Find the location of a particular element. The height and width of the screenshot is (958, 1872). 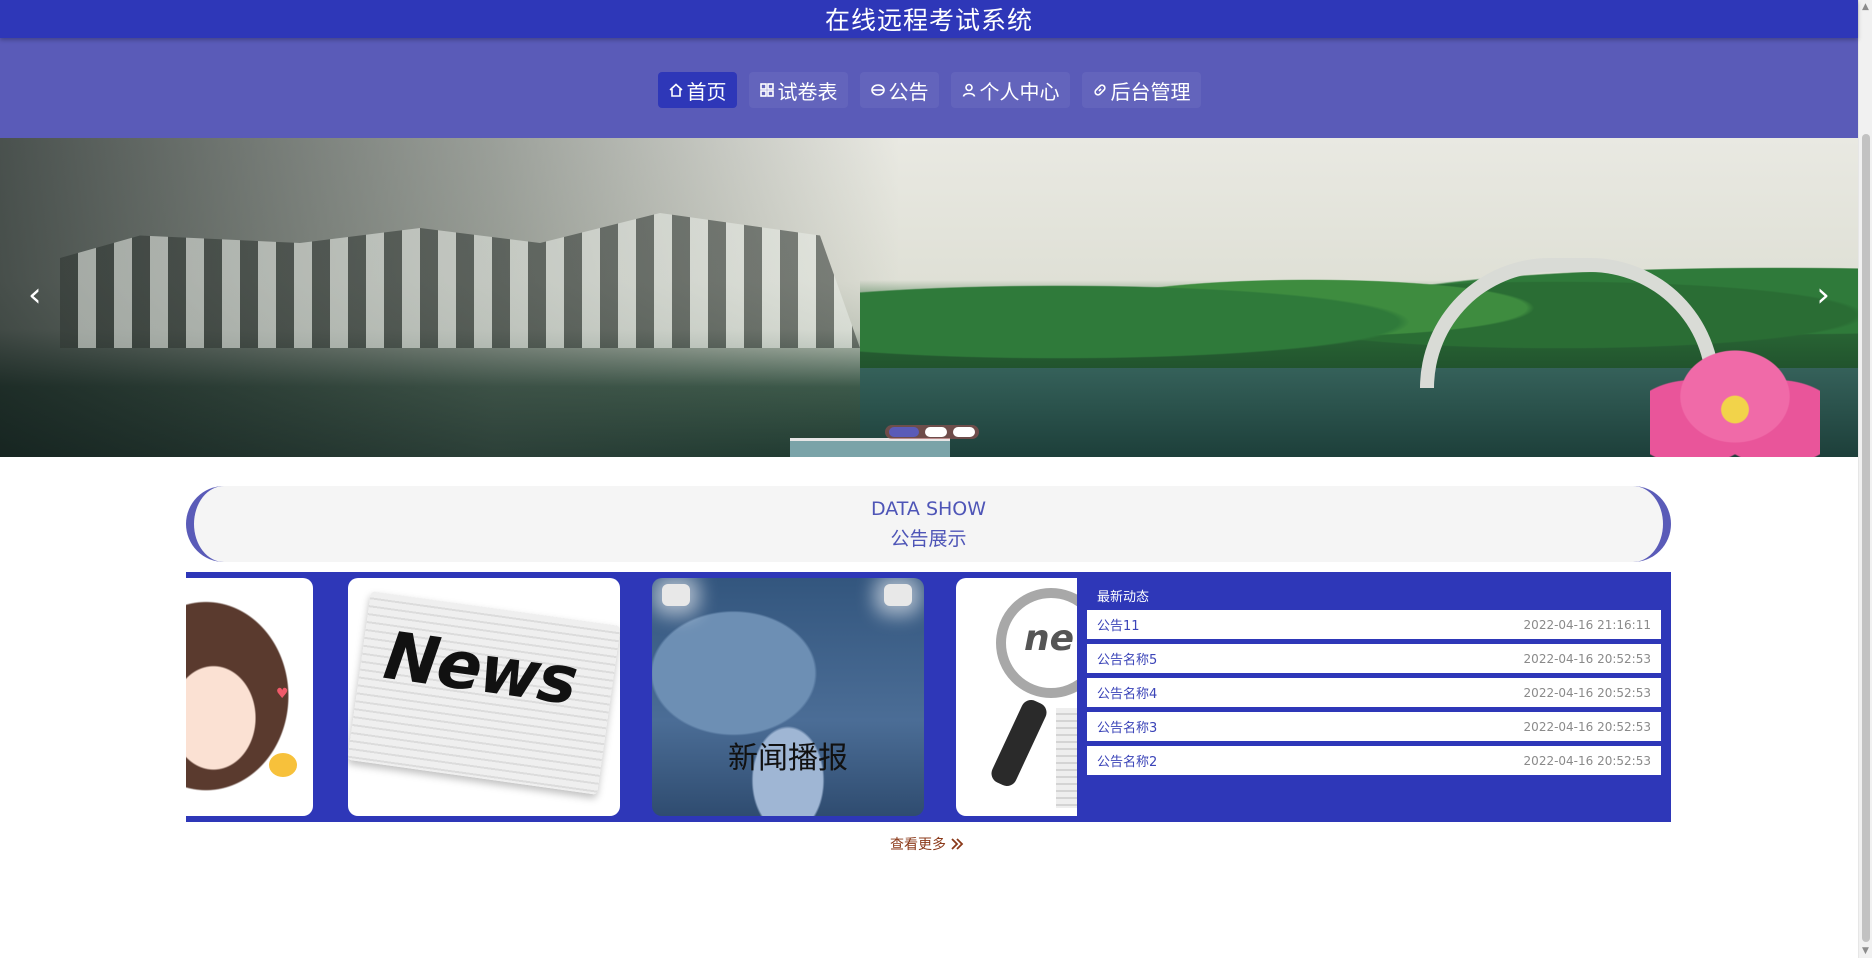

view-more-link: 查看更多 is located at coordinates (927, 844).